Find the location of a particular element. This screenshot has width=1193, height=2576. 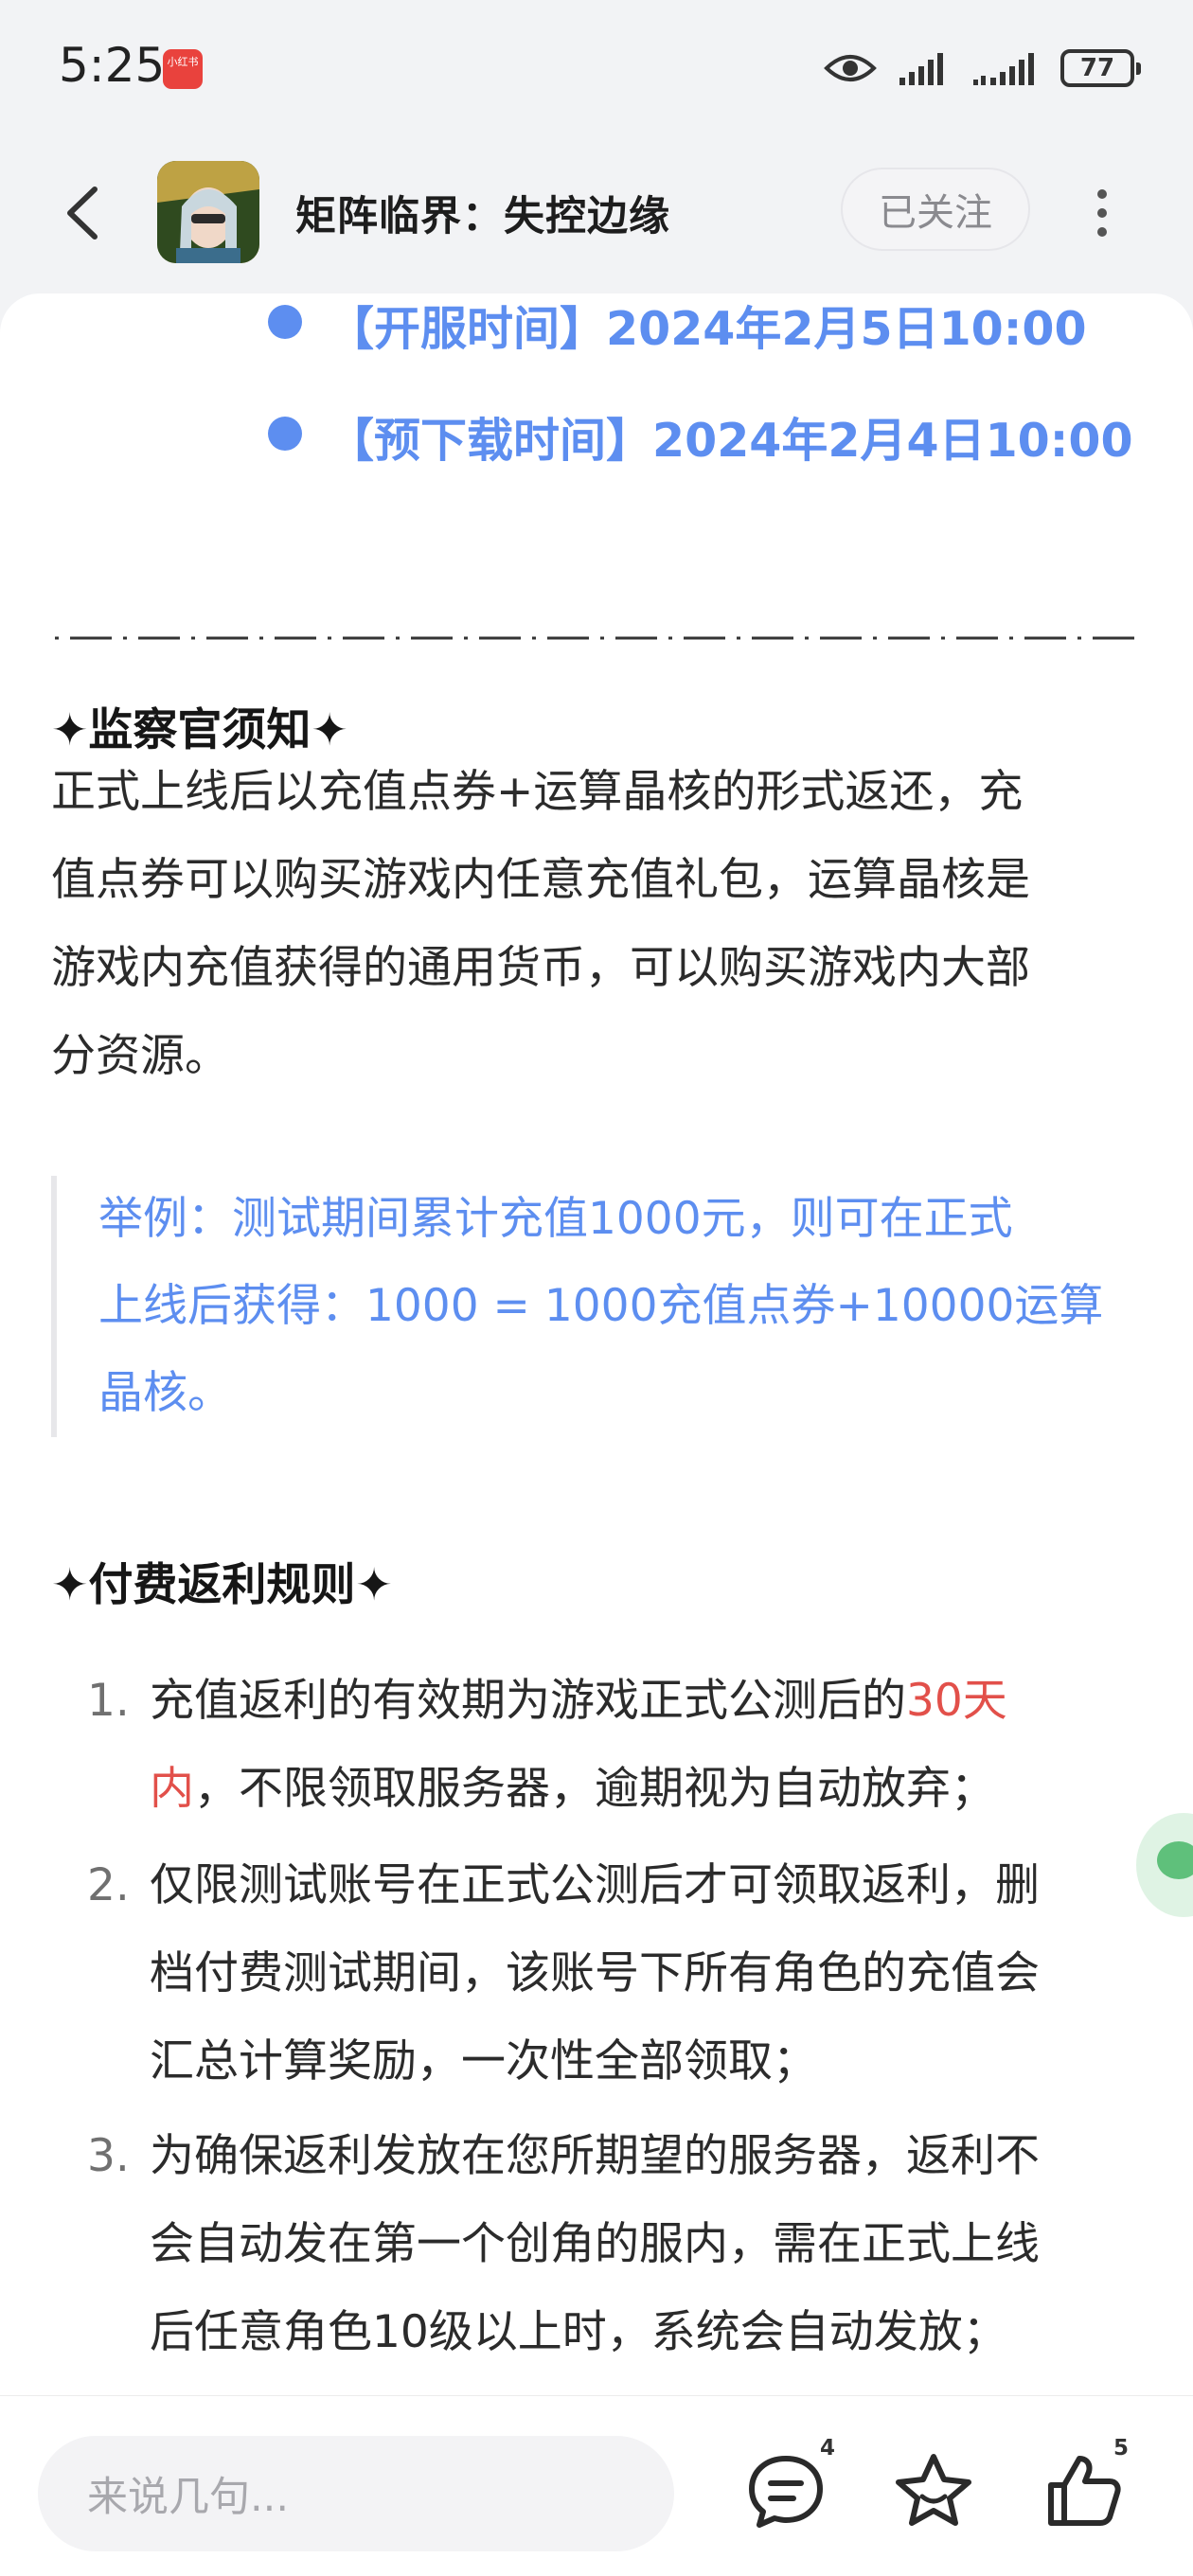

dash-dot-divider is located at coordinates (596, 638).